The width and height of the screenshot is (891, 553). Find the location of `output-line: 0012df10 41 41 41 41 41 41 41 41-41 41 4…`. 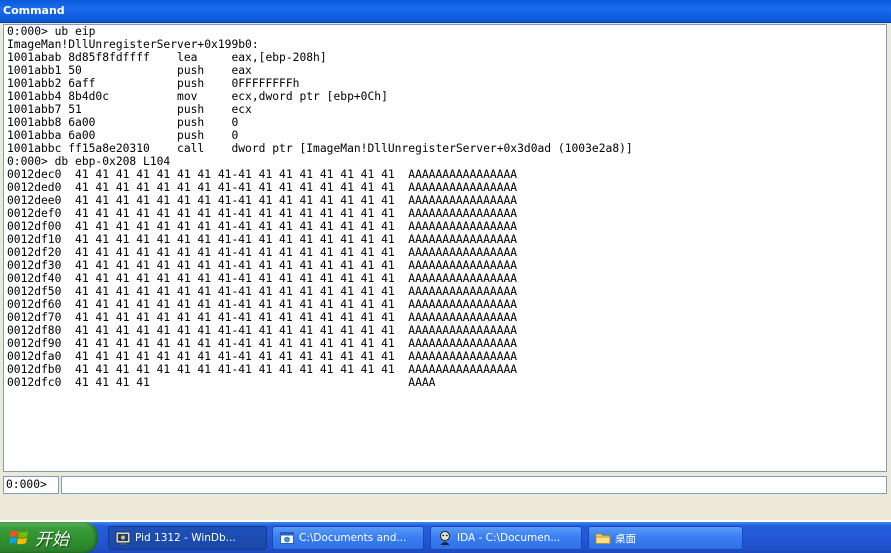

output-line: 0012df10 41 41 41 41 41 41 41 41-41 41 4… is located at coordinates (262, 239).